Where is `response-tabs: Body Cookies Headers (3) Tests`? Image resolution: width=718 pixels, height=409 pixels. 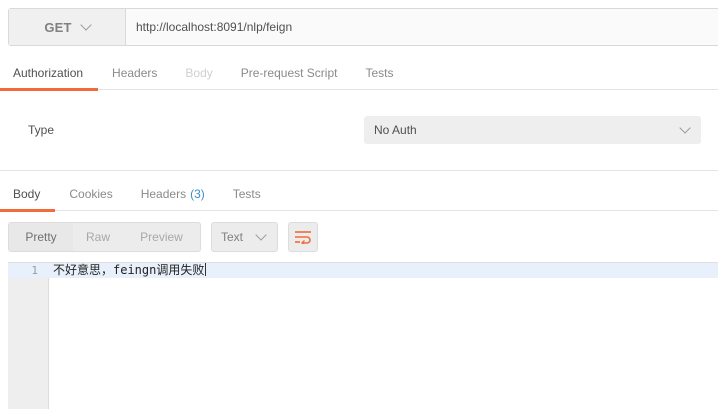
response-tabs: Body Cookies Headers (3) Tests is located at coordinates (359, 194).